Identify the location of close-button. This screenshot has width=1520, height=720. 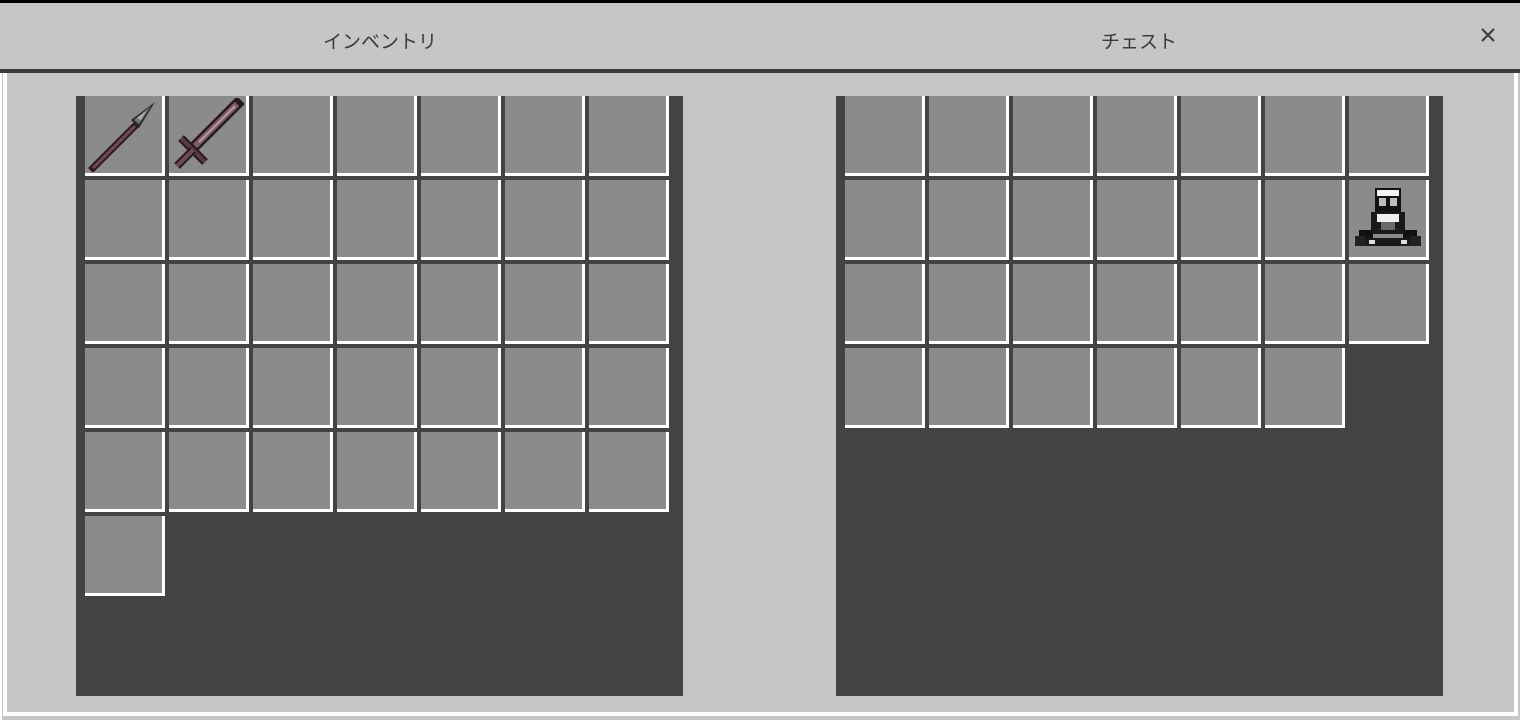
(1488, 35).